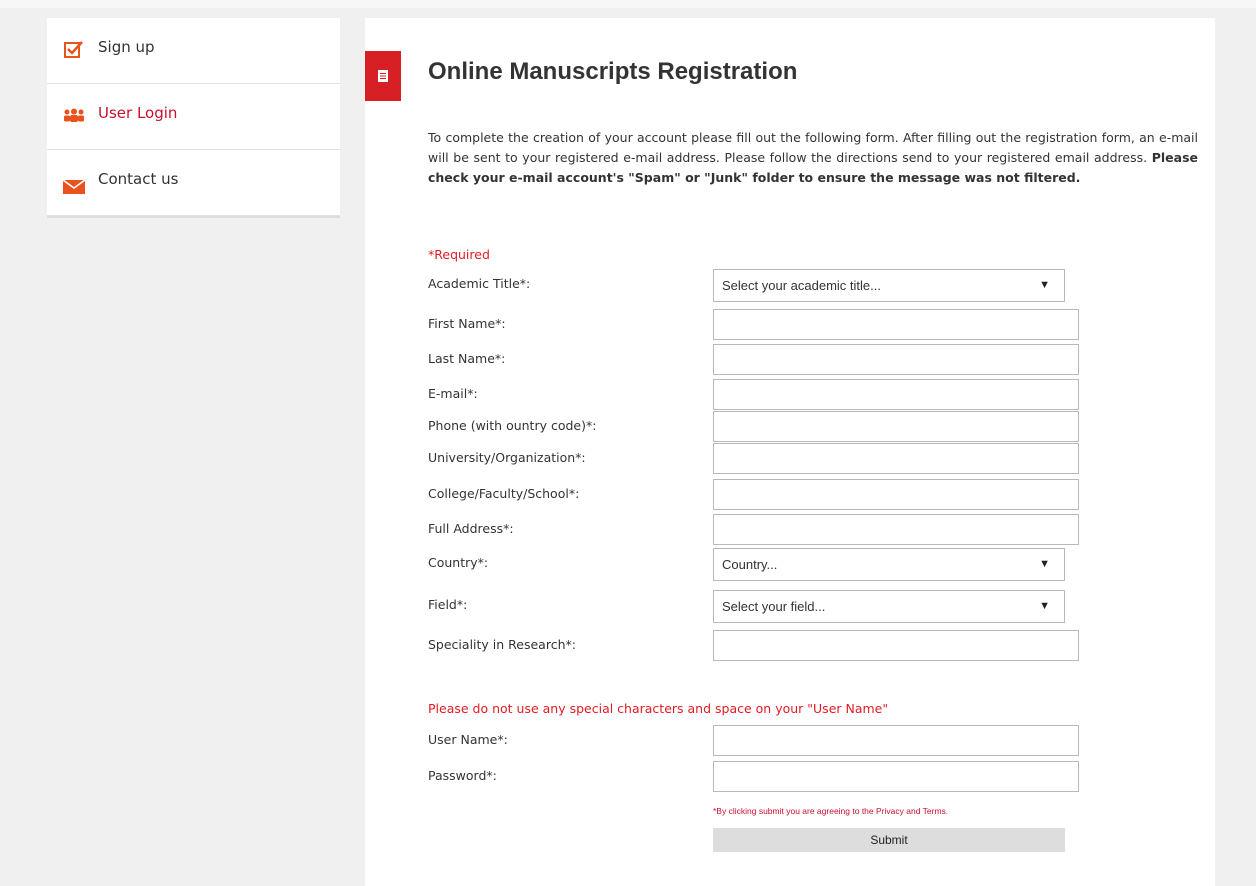 This screenshot has height=886, width=1256. What do you see at coordinates (896, 645) in the screenshot?
I see `speciality-input` at bounding box center [896, 645].